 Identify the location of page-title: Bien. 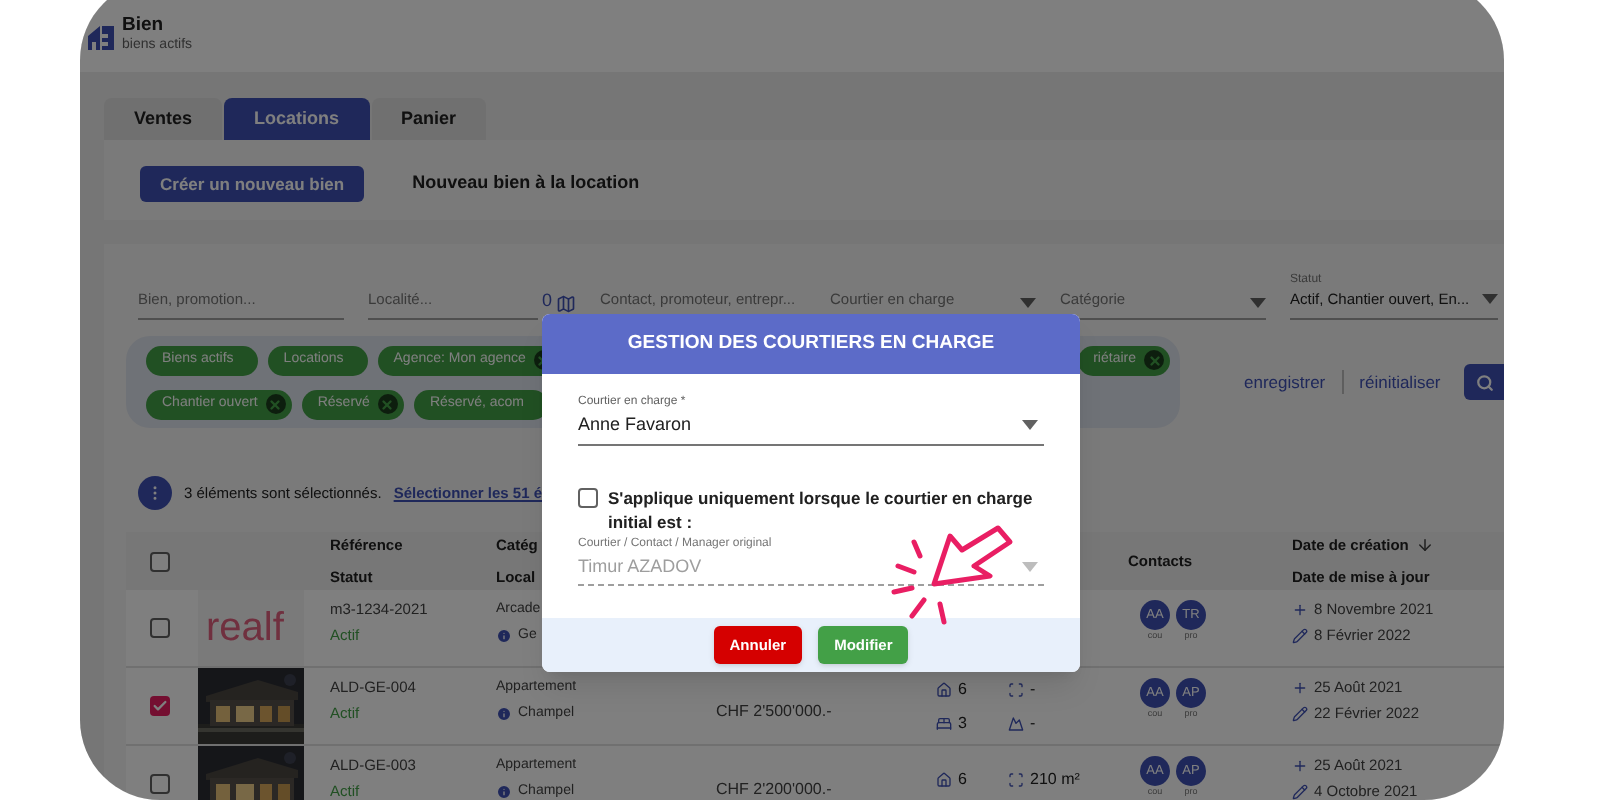
(144, 25).